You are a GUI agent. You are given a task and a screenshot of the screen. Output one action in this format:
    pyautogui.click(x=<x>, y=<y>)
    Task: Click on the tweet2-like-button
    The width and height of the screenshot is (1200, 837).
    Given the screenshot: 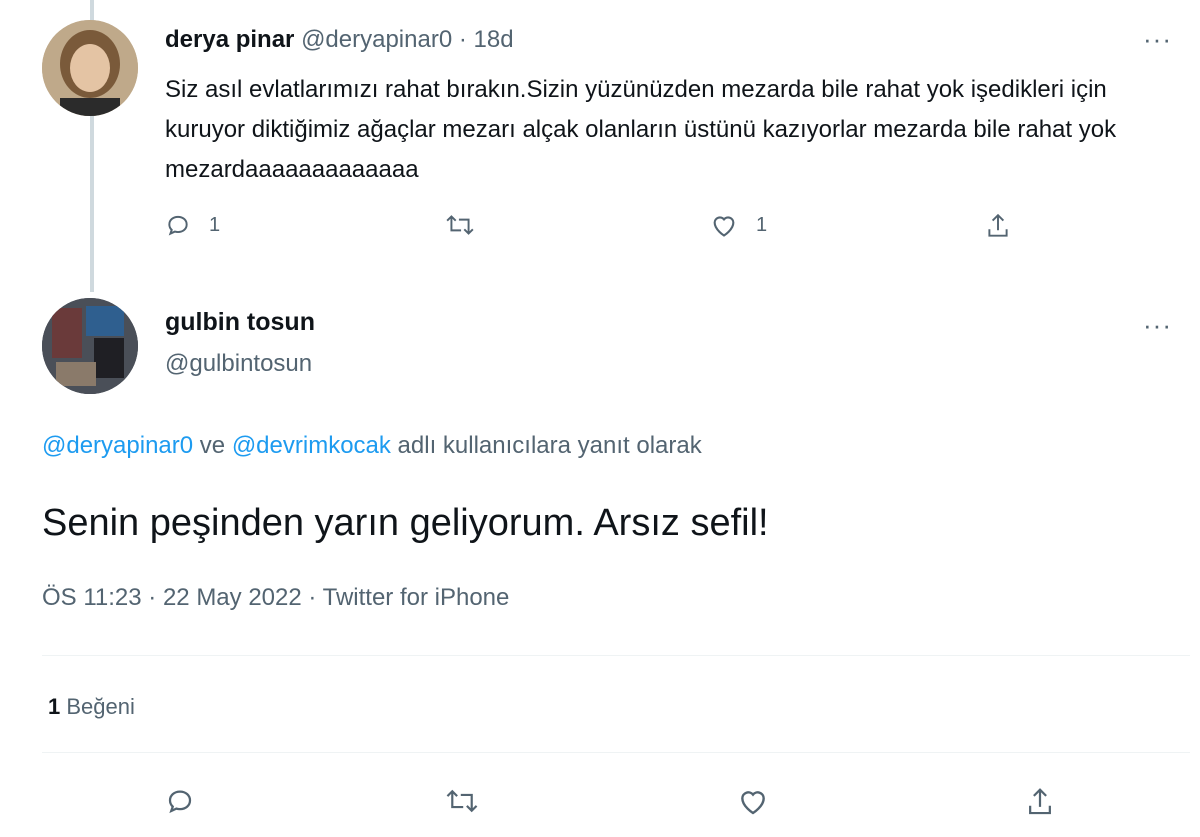 What is the action you would take?
    pyautogui.click(x=753, y=801)
    